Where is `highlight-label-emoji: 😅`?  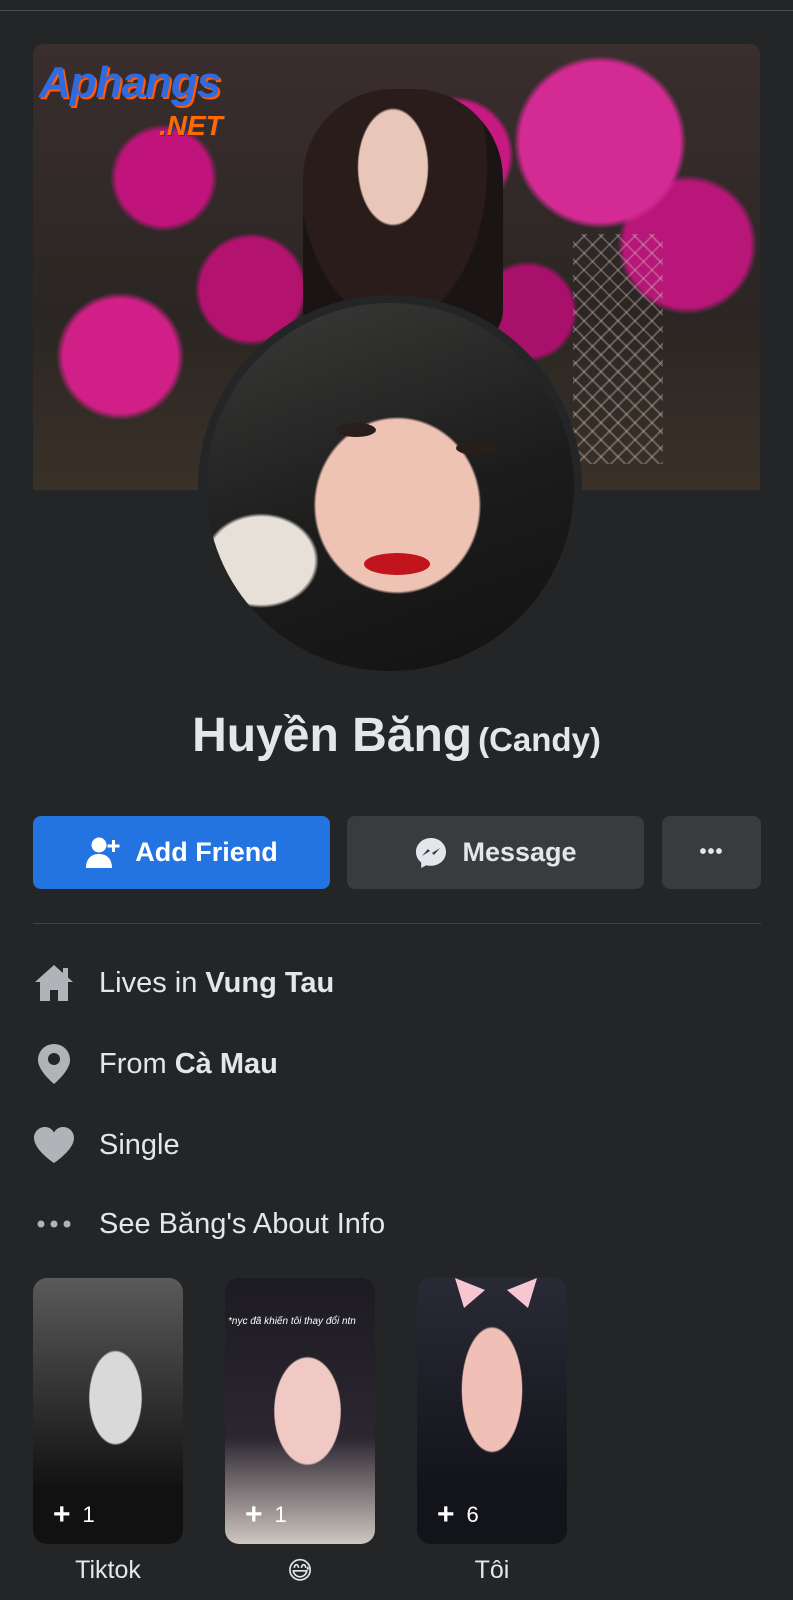 highlight-label-emoji: 😅 is located at coordinates (300, 1571).